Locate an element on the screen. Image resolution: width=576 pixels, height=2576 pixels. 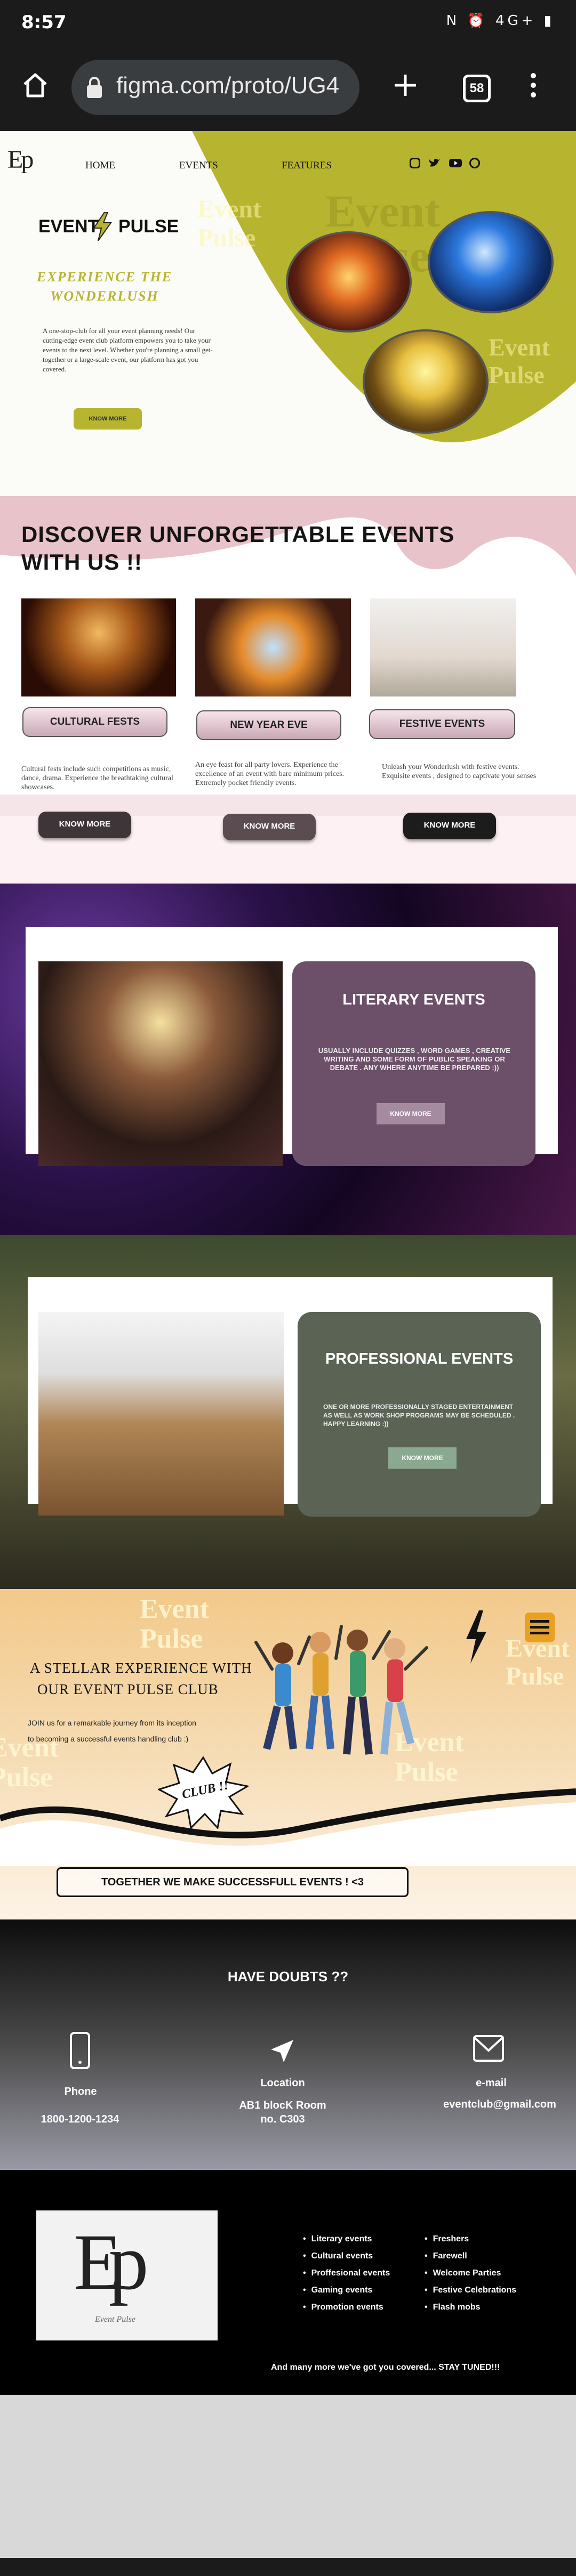
contact-title: HAVE DOUBTS ?? is located at coordinates (288, 1977).